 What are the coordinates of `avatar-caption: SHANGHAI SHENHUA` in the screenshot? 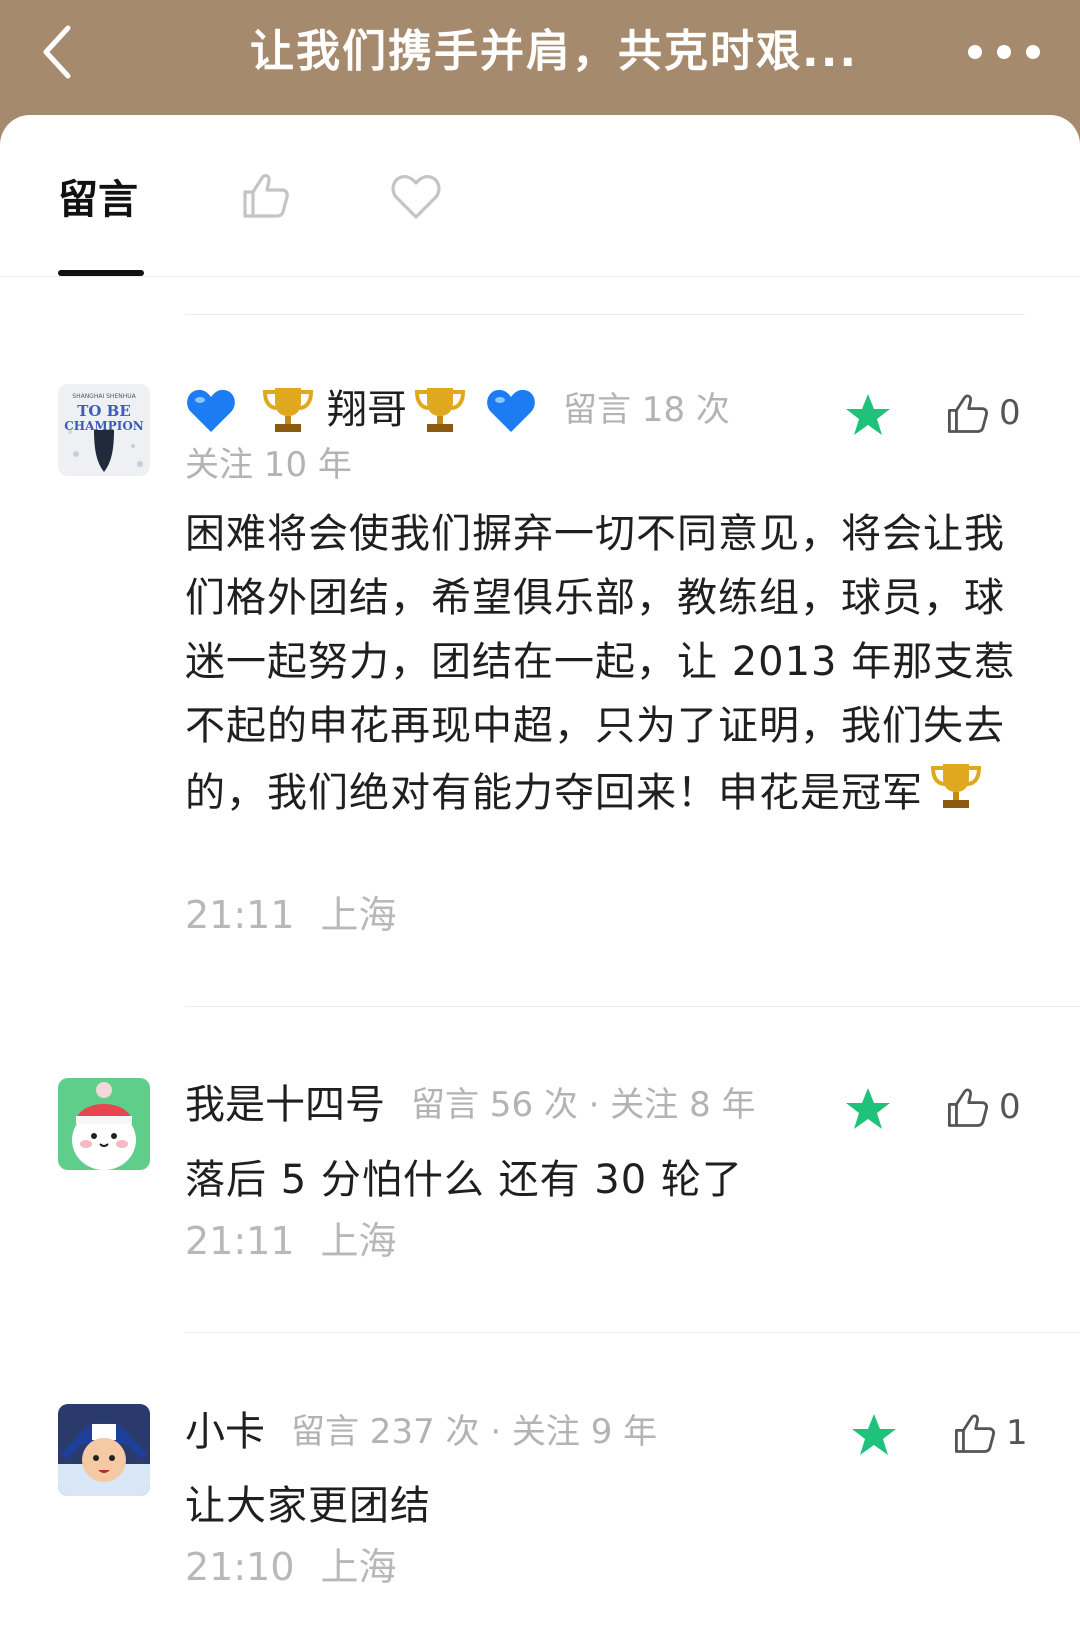 It's located at (104, 396).